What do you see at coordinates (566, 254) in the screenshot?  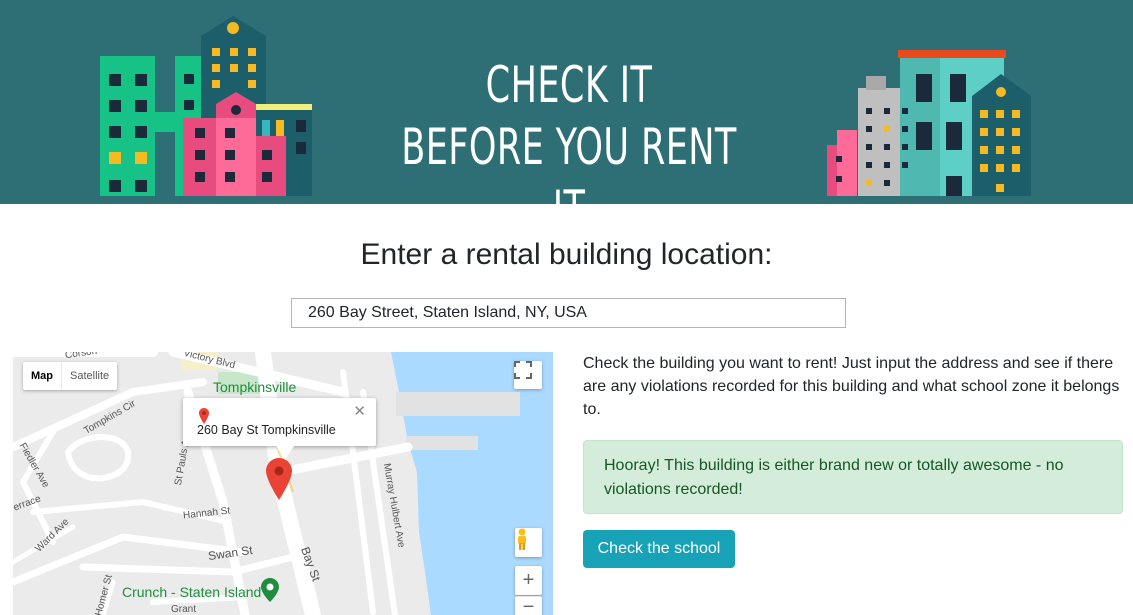 I see `page-title: Enter a rental building location:` at bounding box center [566, 254].